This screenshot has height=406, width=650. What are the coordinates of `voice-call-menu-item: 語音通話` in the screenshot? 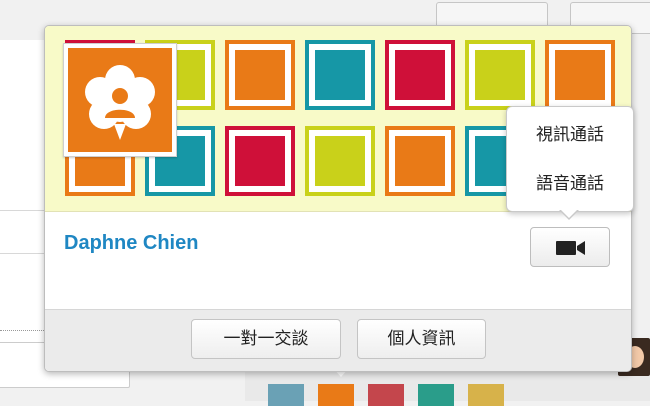 It's located at (570, 184).